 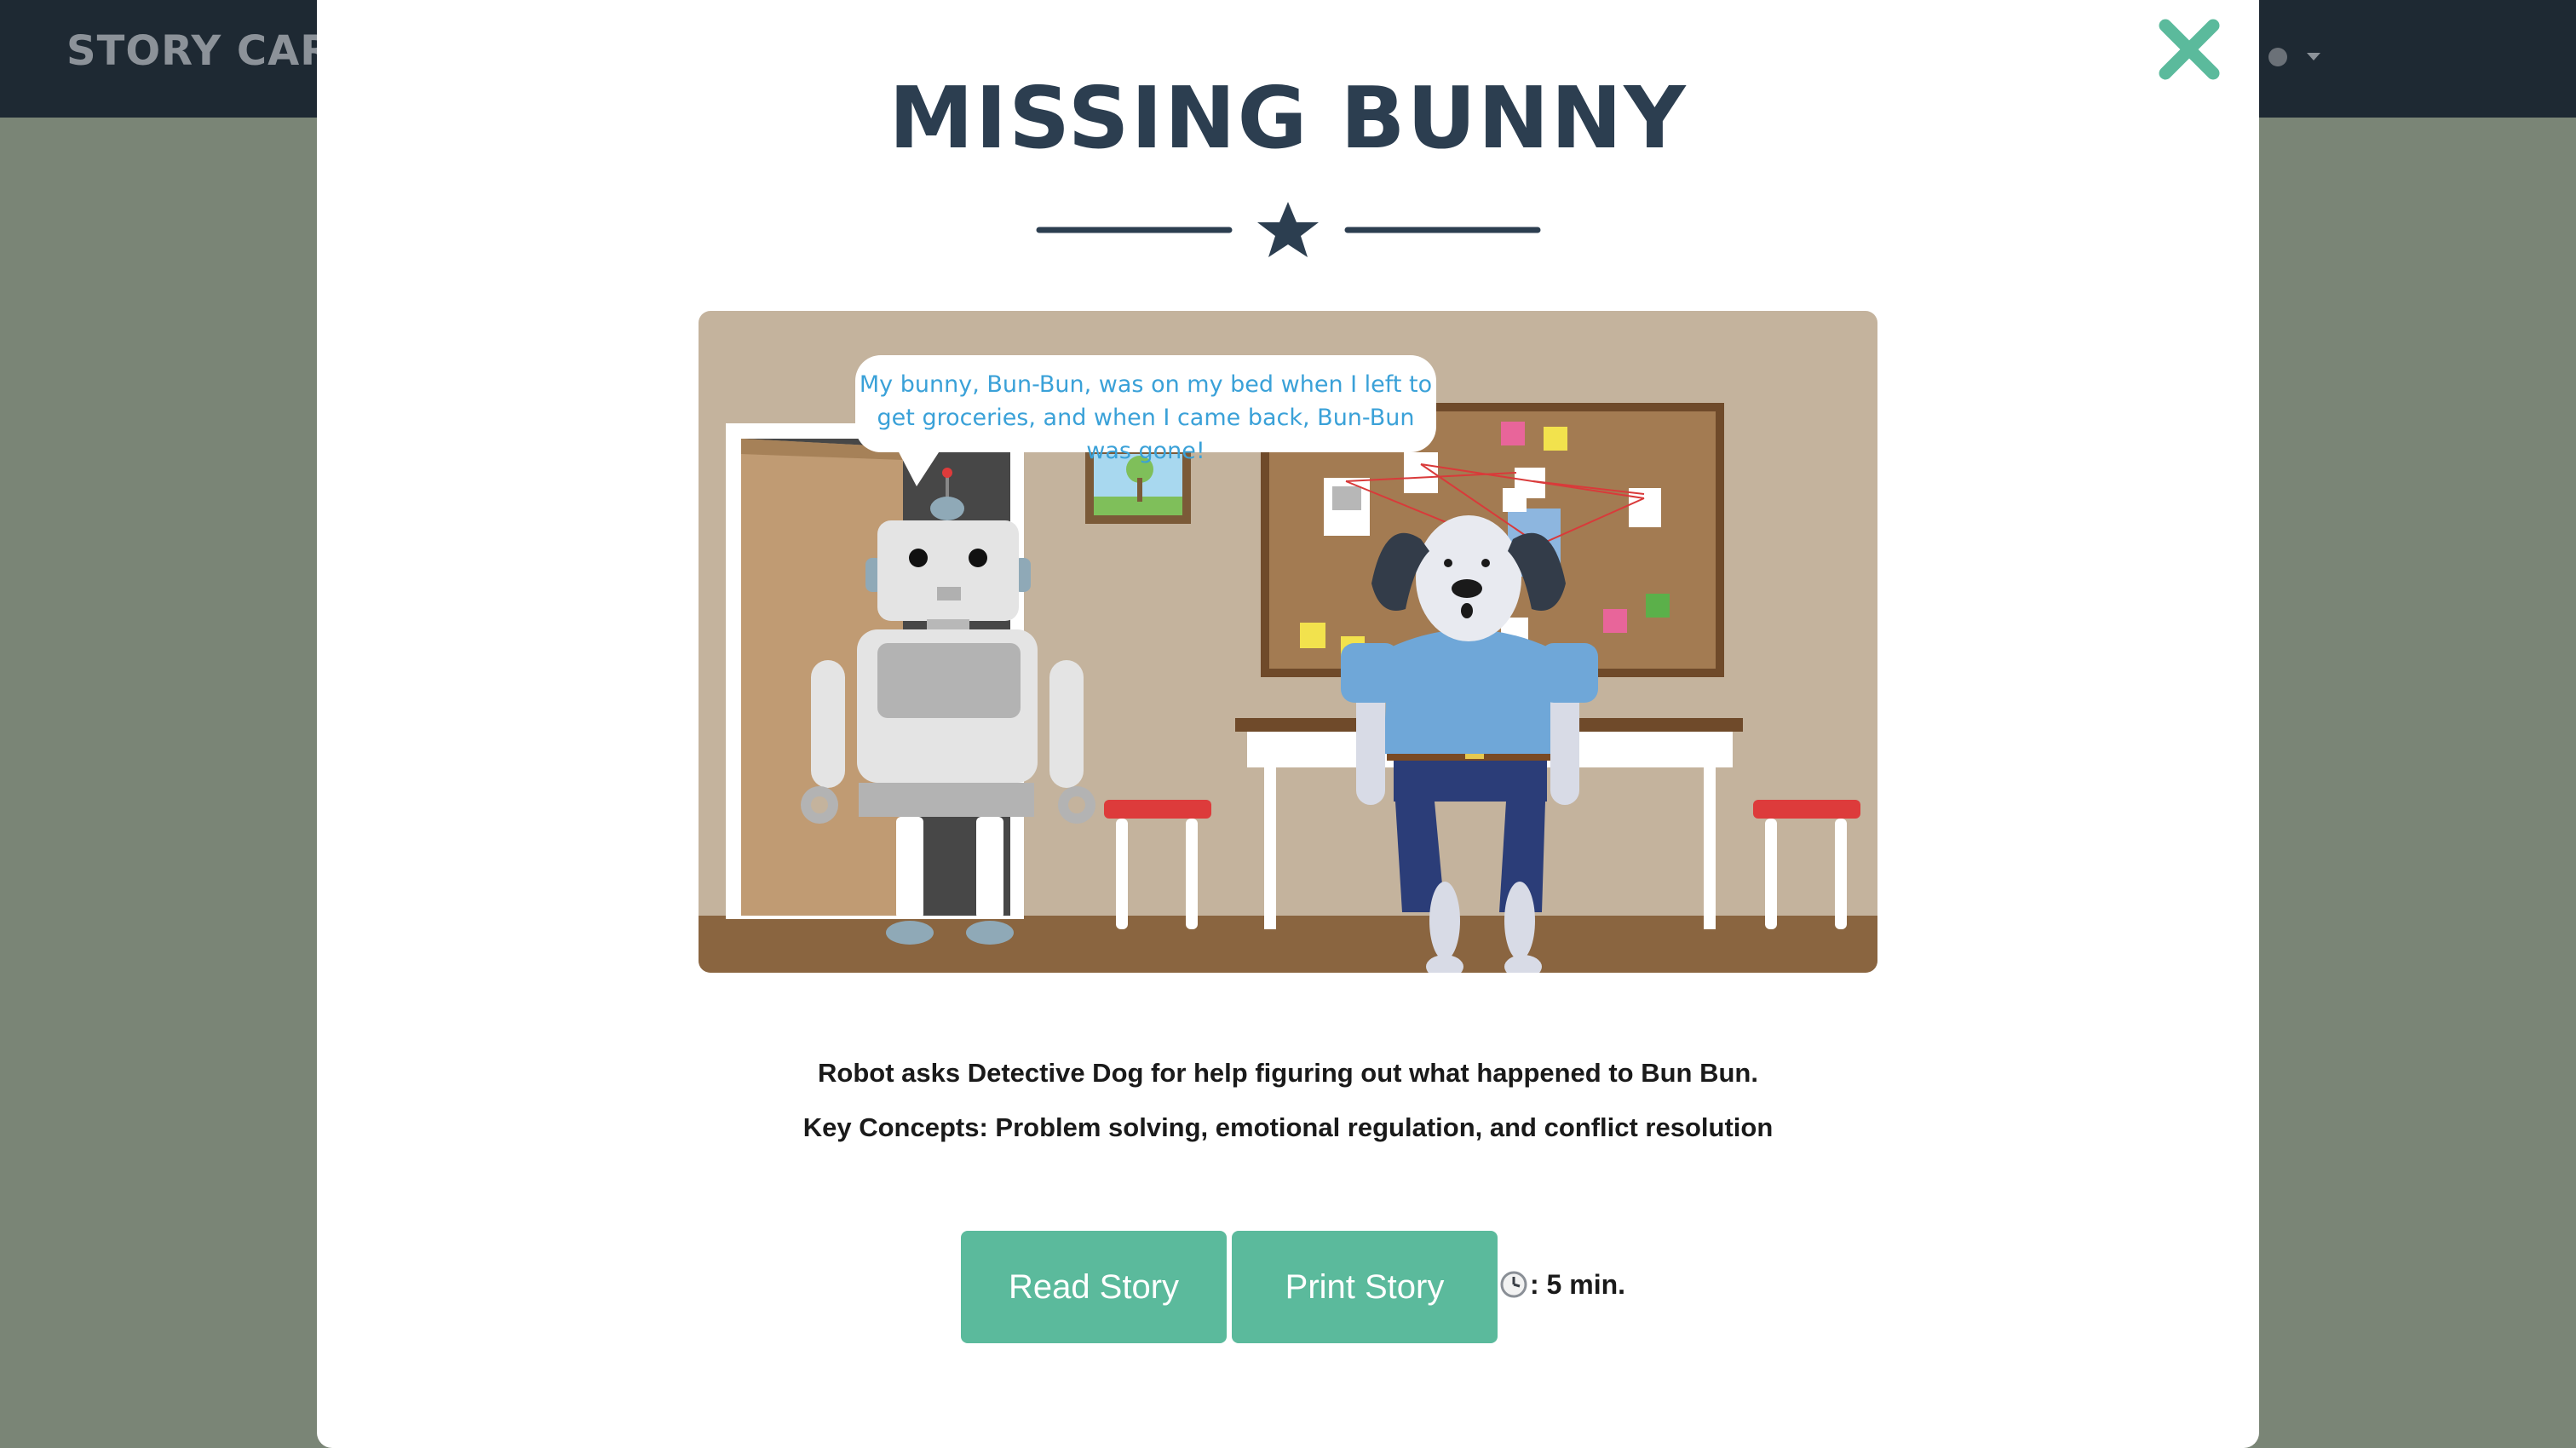 I want to click on title-divider, so click(x=1288, y=229).